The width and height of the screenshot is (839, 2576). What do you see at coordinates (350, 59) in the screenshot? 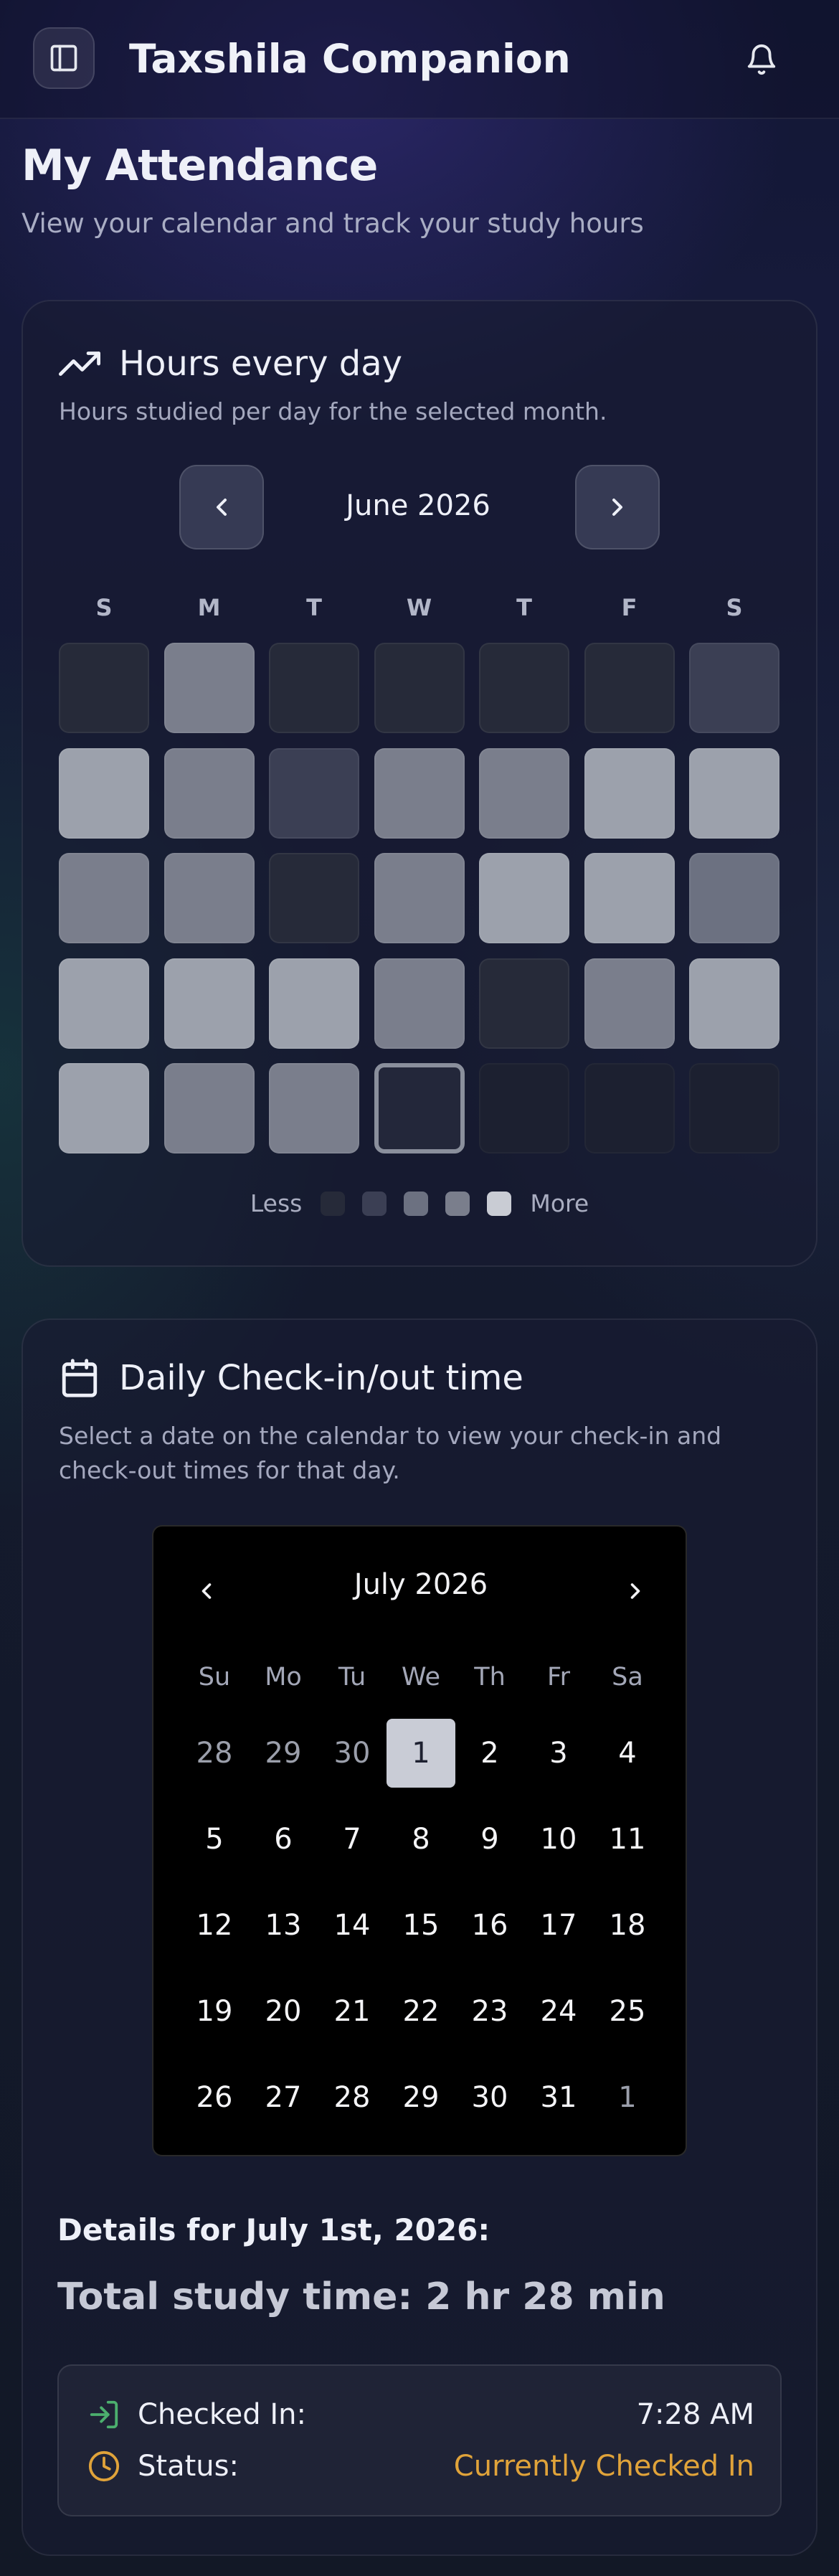
I see `app-title: Taxshila Companion` at bounding box center [350, 59].